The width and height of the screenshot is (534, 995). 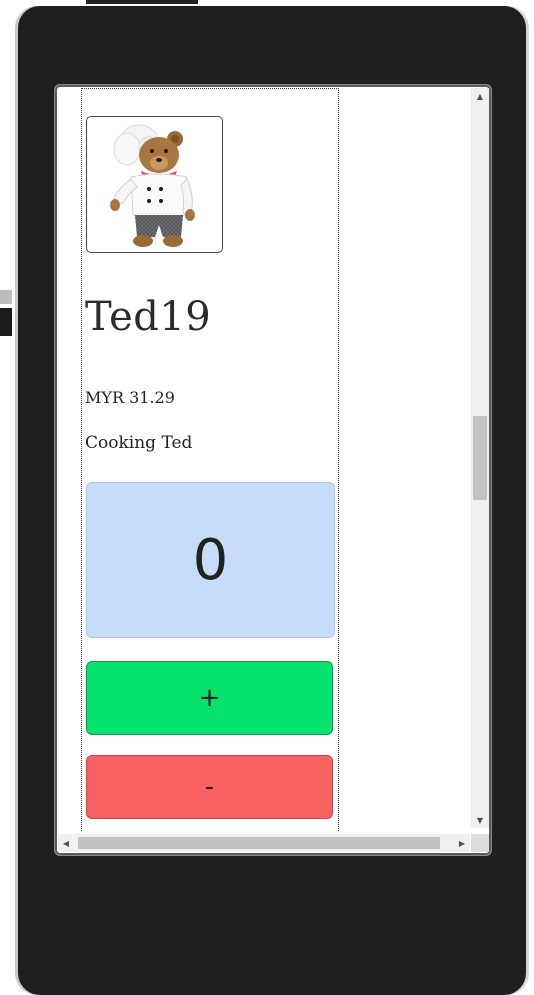 I want to click on increment-button: +, so click(x=209, y=698).